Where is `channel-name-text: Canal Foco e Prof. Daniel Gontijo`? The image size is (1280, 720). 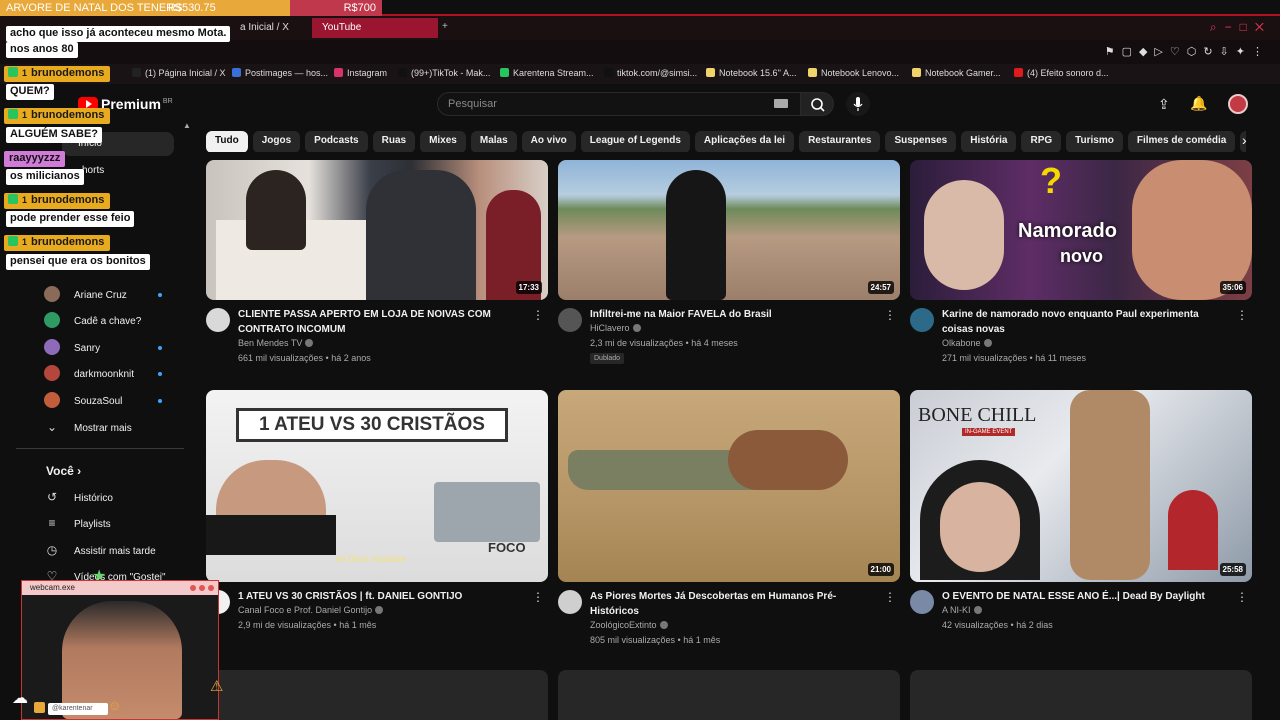 channel-name-text: Canal Foco e Prof. Daniel Gontijo is located at coordinates (305, 610).